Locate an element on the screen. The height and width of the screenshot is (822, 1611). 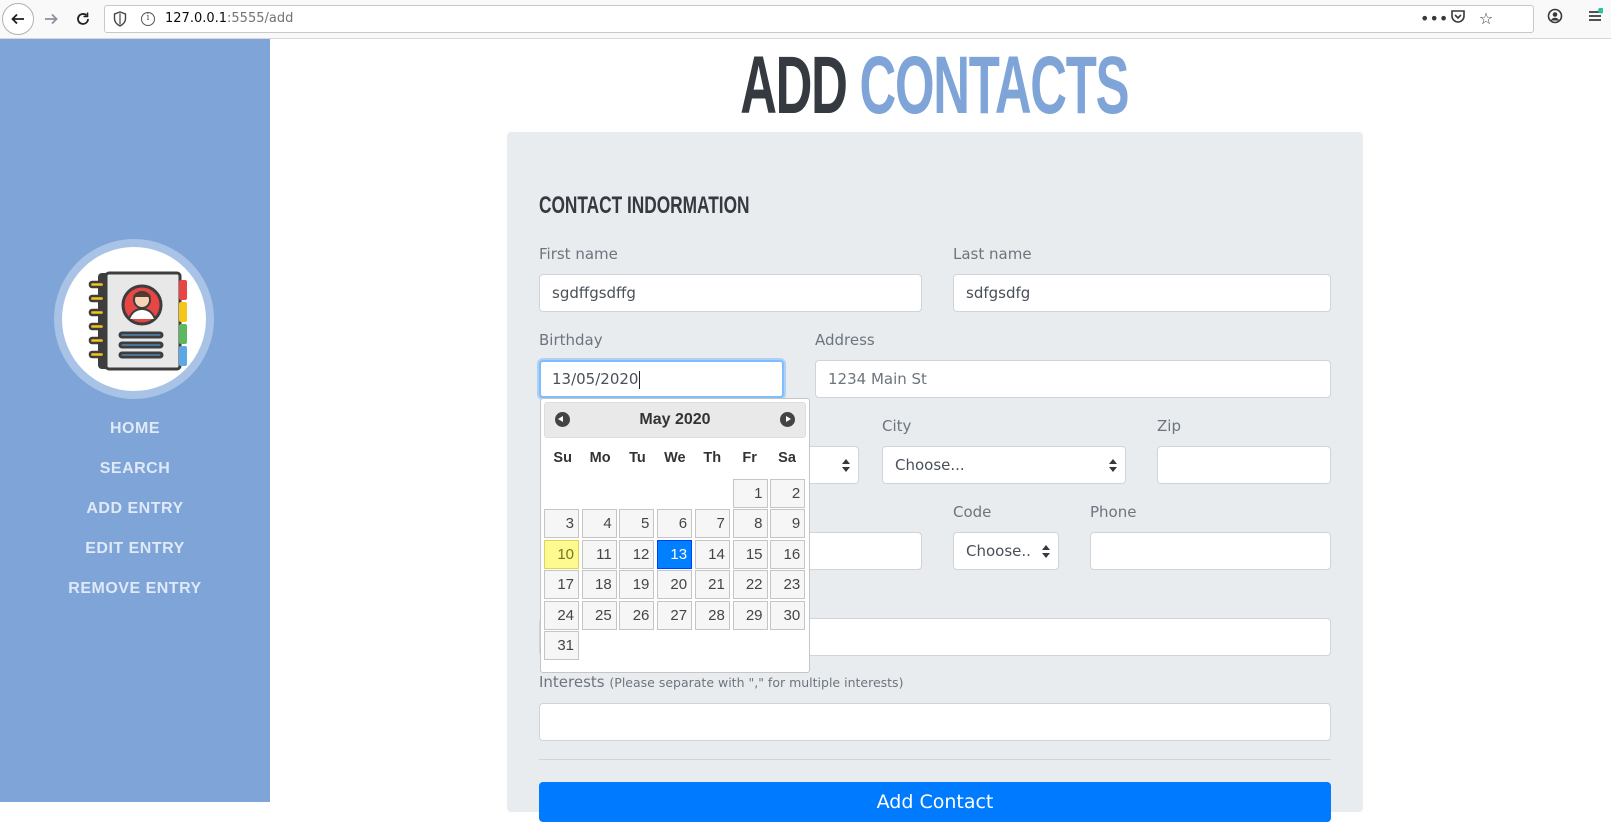
datepicker-day: 8 is located at coordinates (750, 524).